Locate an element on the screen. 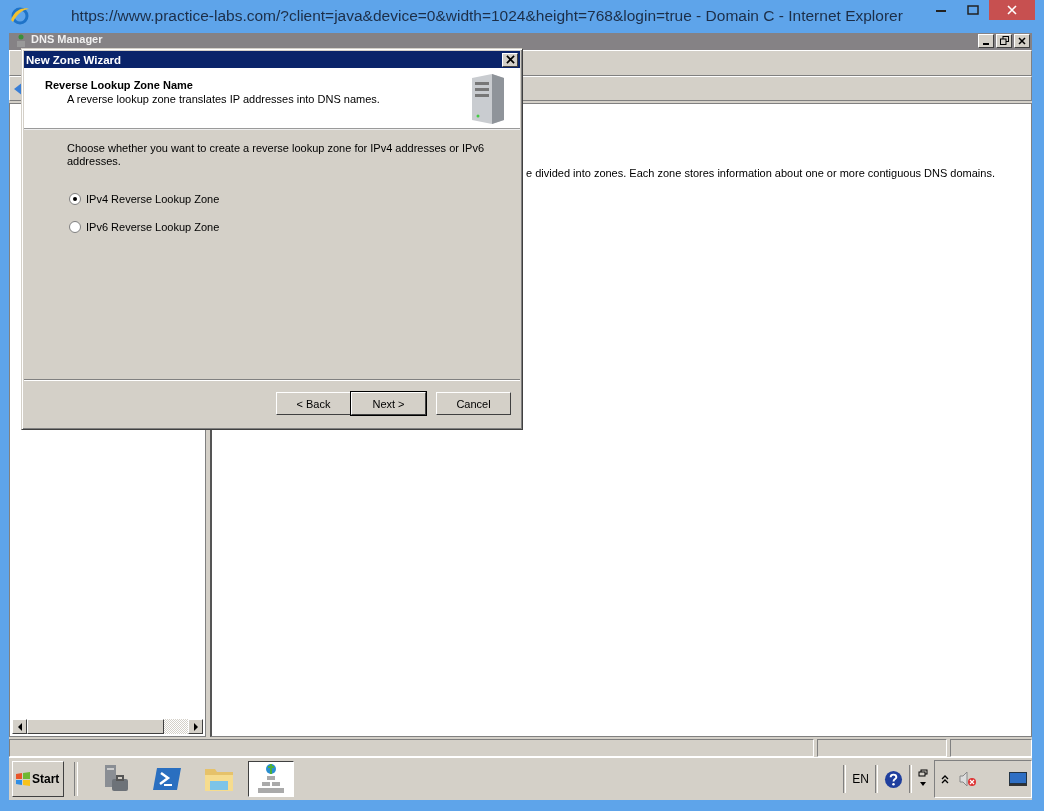 The height and width of the screenshot is (811, 1044). browser-logo-icon is located at coordinates (20, 16).